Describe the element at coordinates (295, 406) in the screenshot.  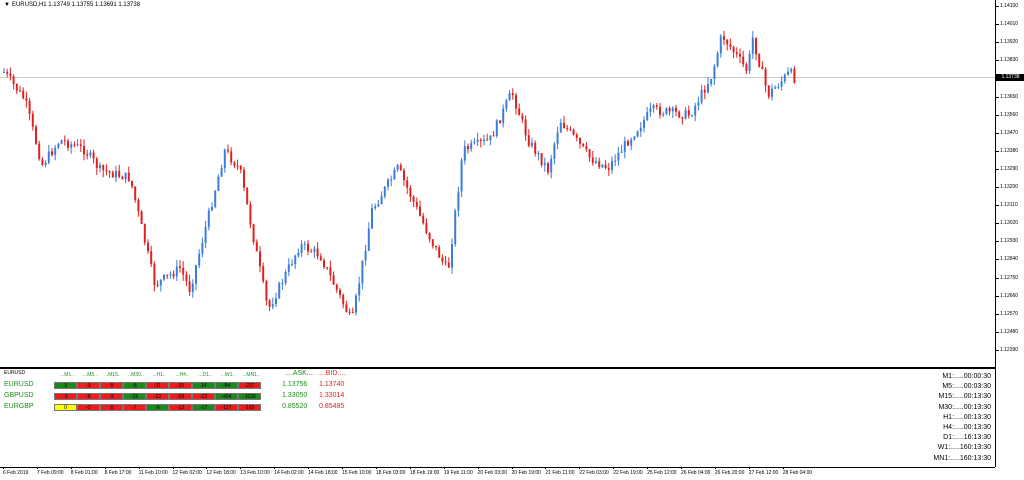
I see `ask-price: 0.85520` at that location.